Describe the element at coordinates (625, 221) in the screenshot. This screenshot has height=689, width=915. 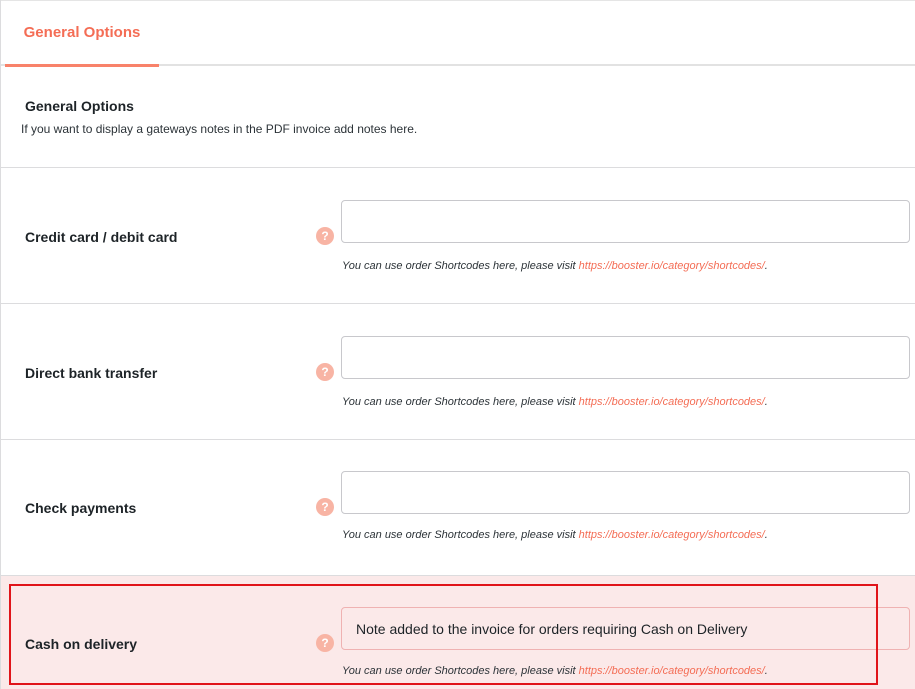
I see `credit-card-notes-input` at that location.